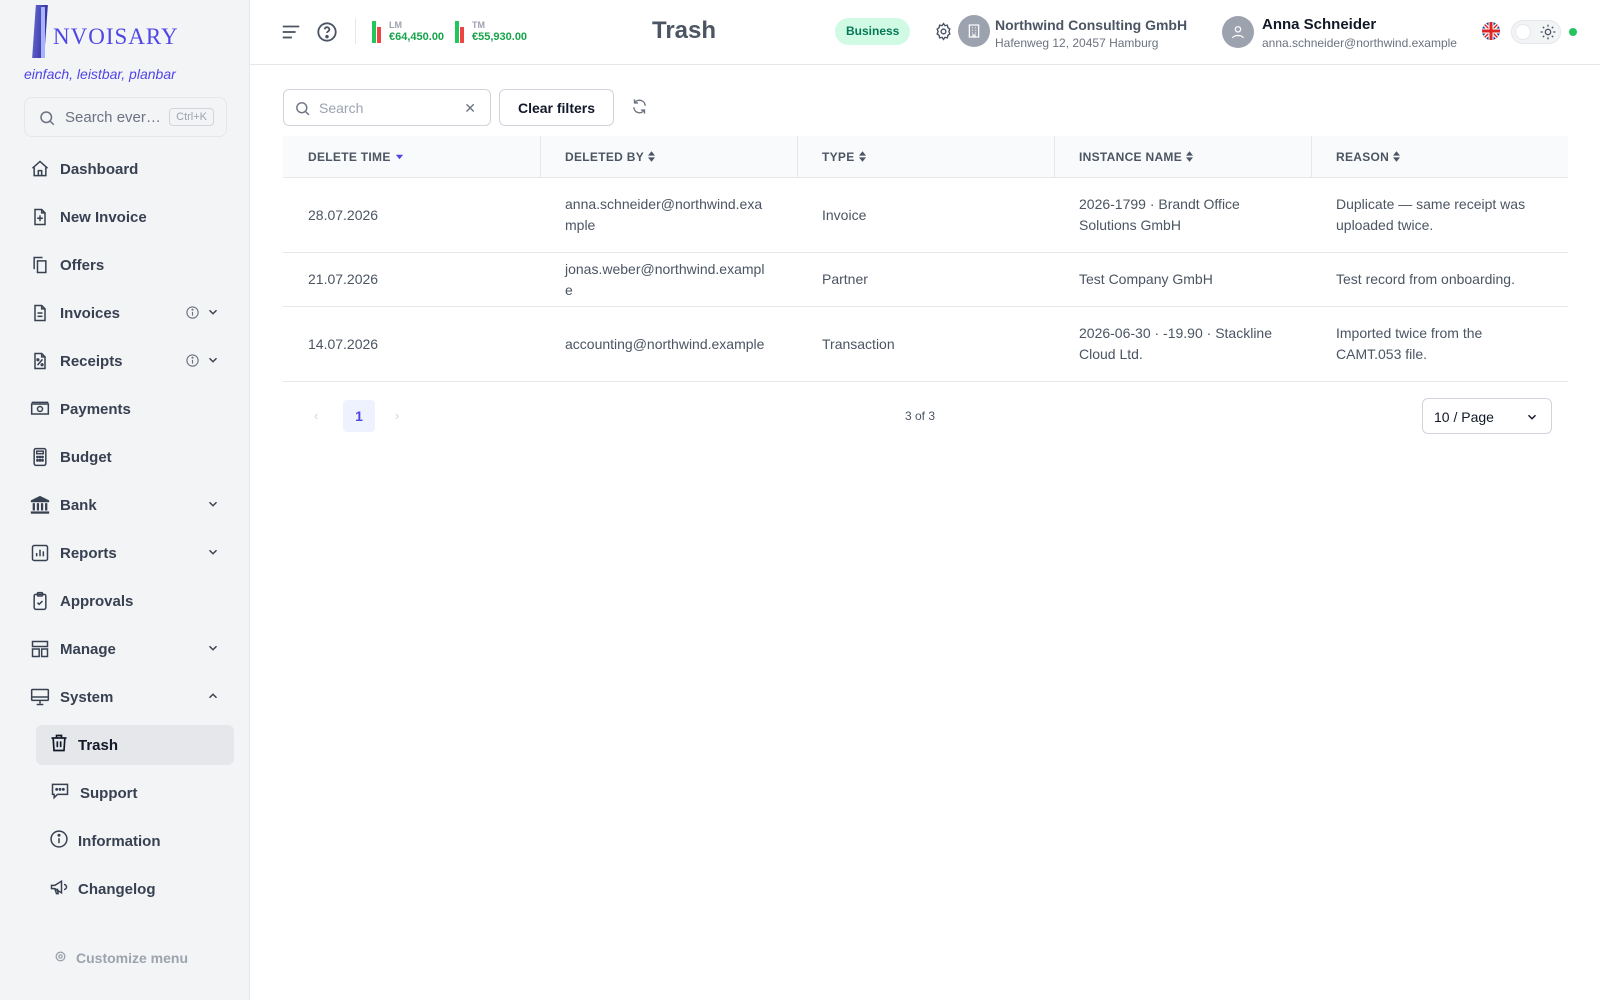  Describe the element at coordinates (327, 34) in the screenshot. I see `help-icon` at that location.